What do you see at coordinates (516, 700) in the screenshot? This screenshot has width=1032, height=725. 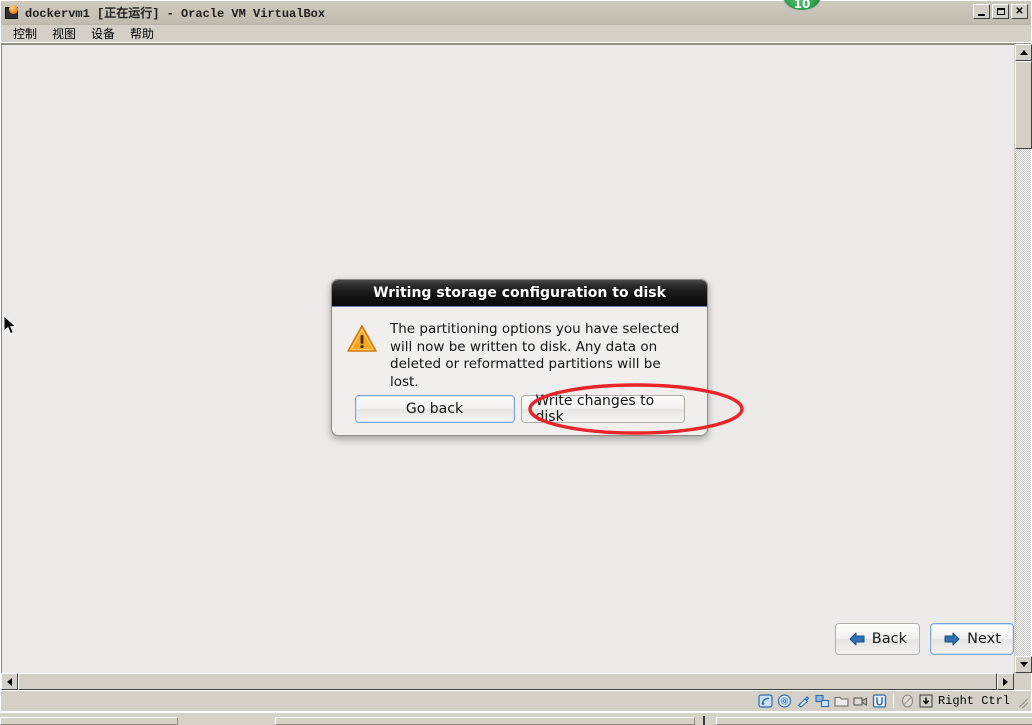 I see `vm-status-bar: Right Ctrl` at bounding box center [516, 700].